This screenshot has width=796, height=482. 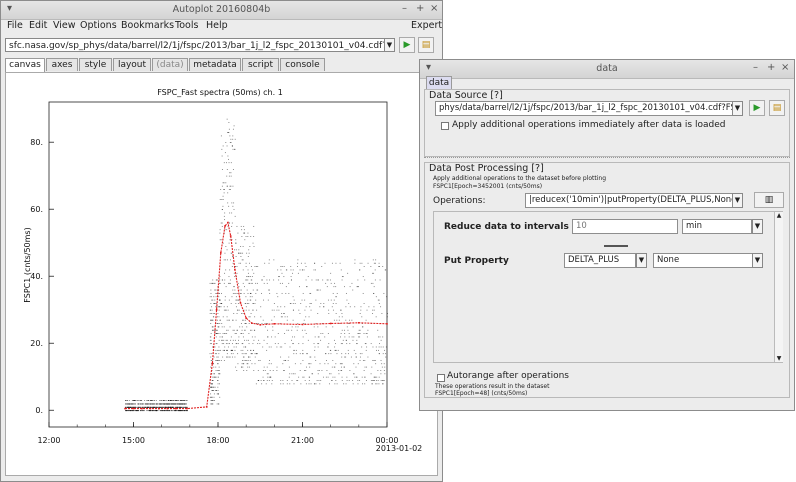 What do you see at coordinates (260, 325) in the screenshot?
I see `reduced-point` at bounding box center [260, 325].